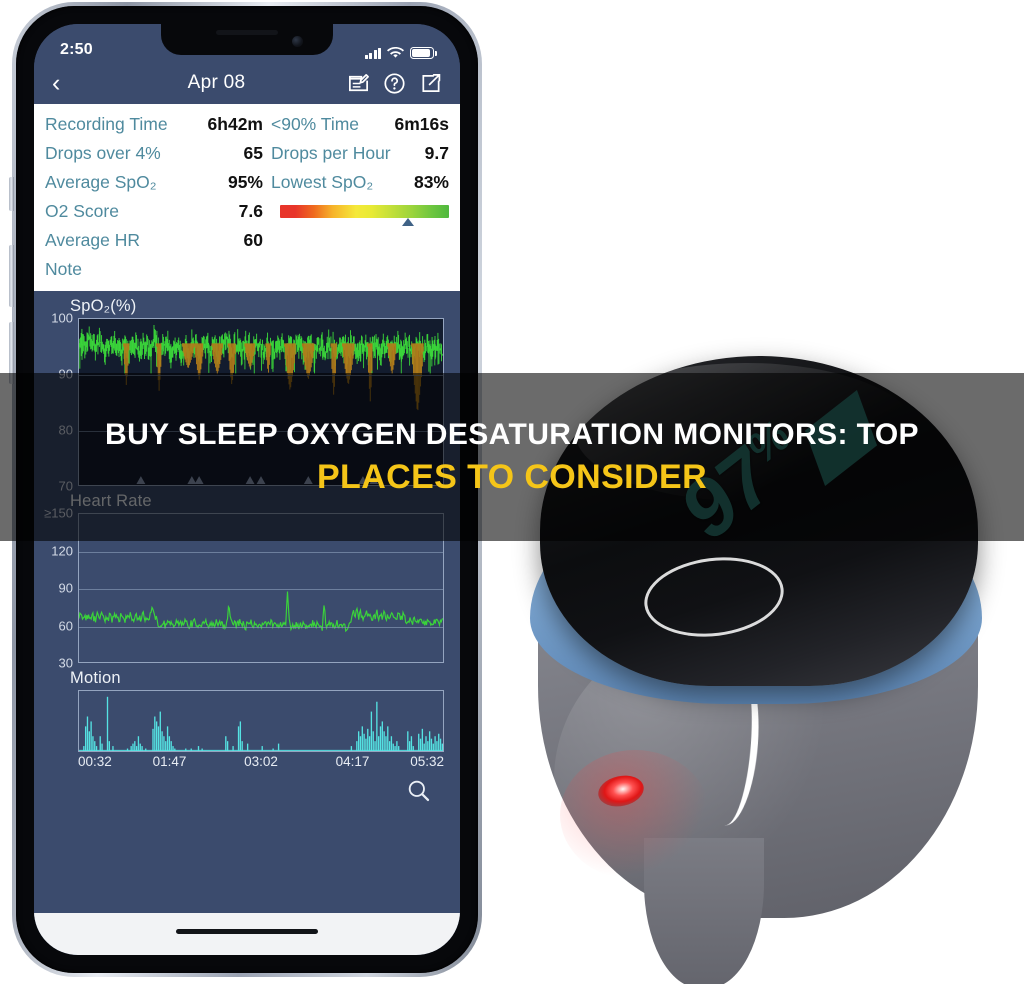 The height and width of the screenshot is (984, 1024). I want to click on stat-value: 9.7, so click(436, 153).